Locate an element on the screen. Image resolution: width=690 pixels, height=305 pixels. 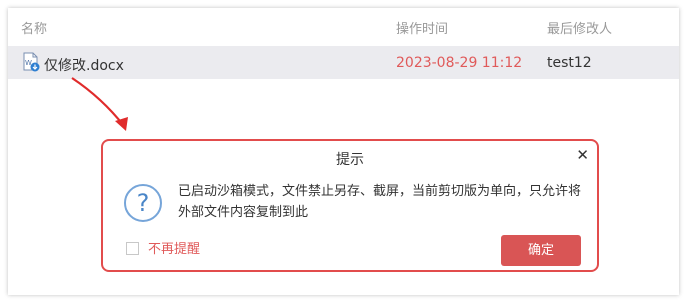
operation-time: 2023-08-29 11:12 is located at coordinates (459, 63).